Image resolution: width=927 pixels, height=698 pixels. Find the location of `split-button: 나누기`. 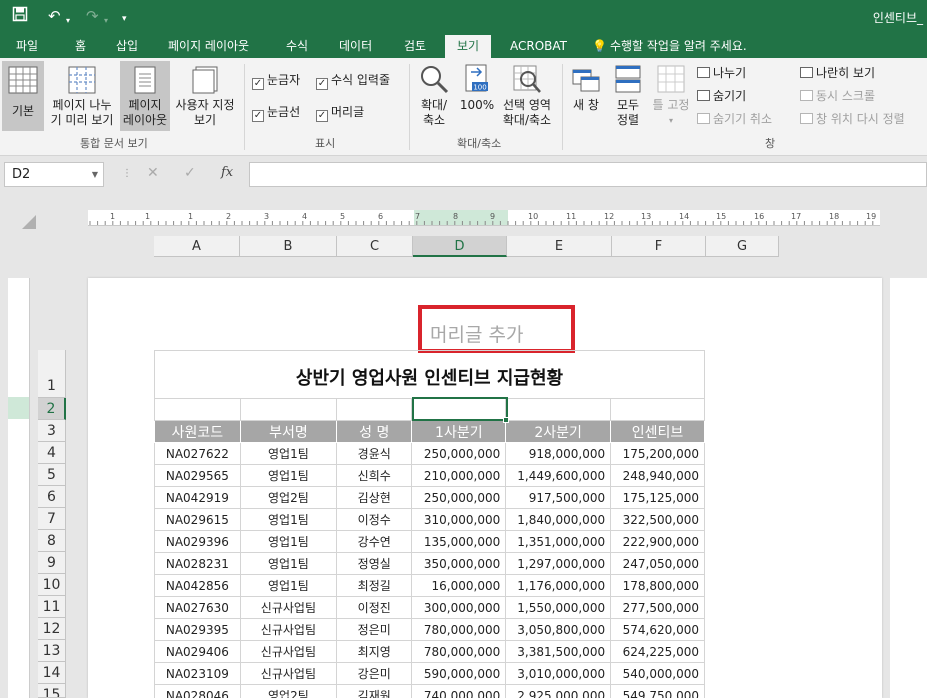

split-button: 나누기 is located at coordinates (721, 73).